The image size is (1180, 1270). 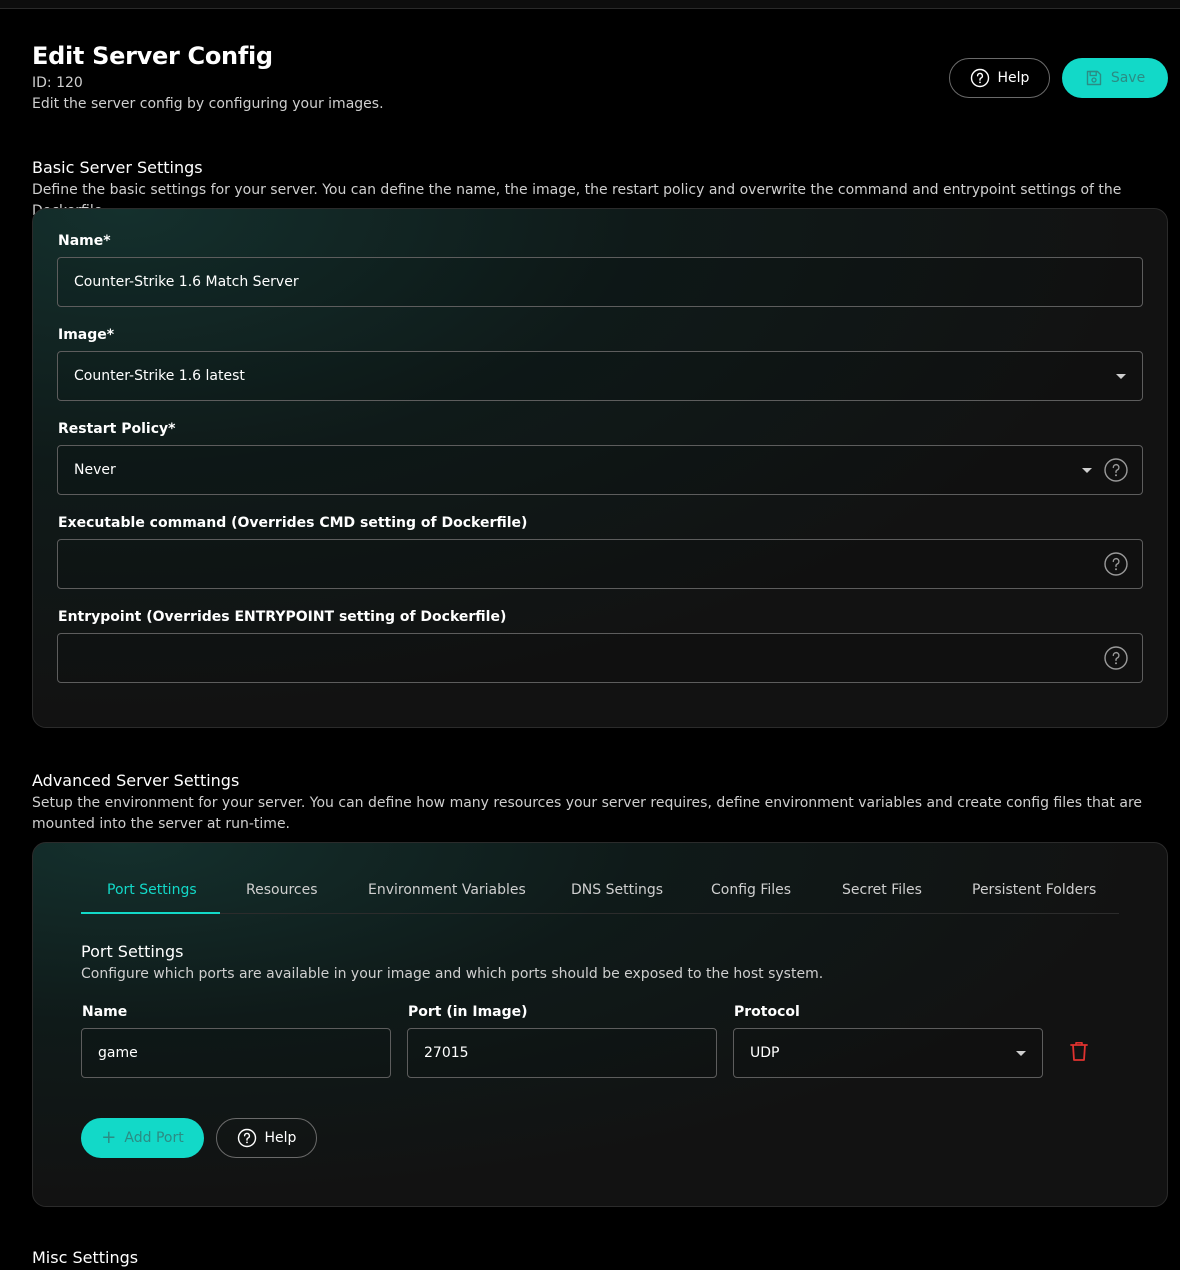 What do you see at coordinates (118, 1053) in the screenshot?
I see `port-name-value: game` at bounding box center [118, 1053].